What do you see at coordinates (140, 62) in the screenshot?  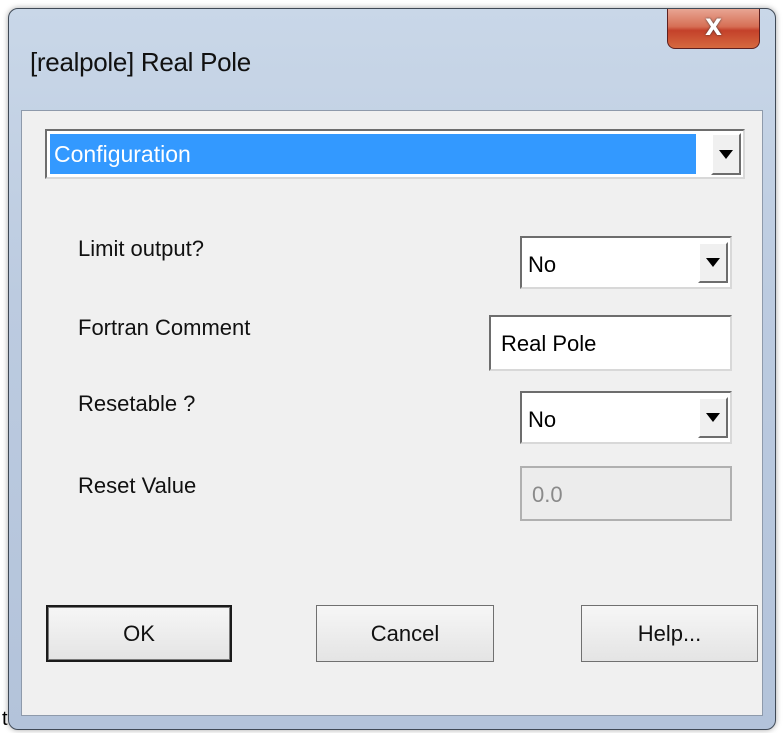 I see `window-title: [realpole] Real Pole` at bounding box center [140, 62].